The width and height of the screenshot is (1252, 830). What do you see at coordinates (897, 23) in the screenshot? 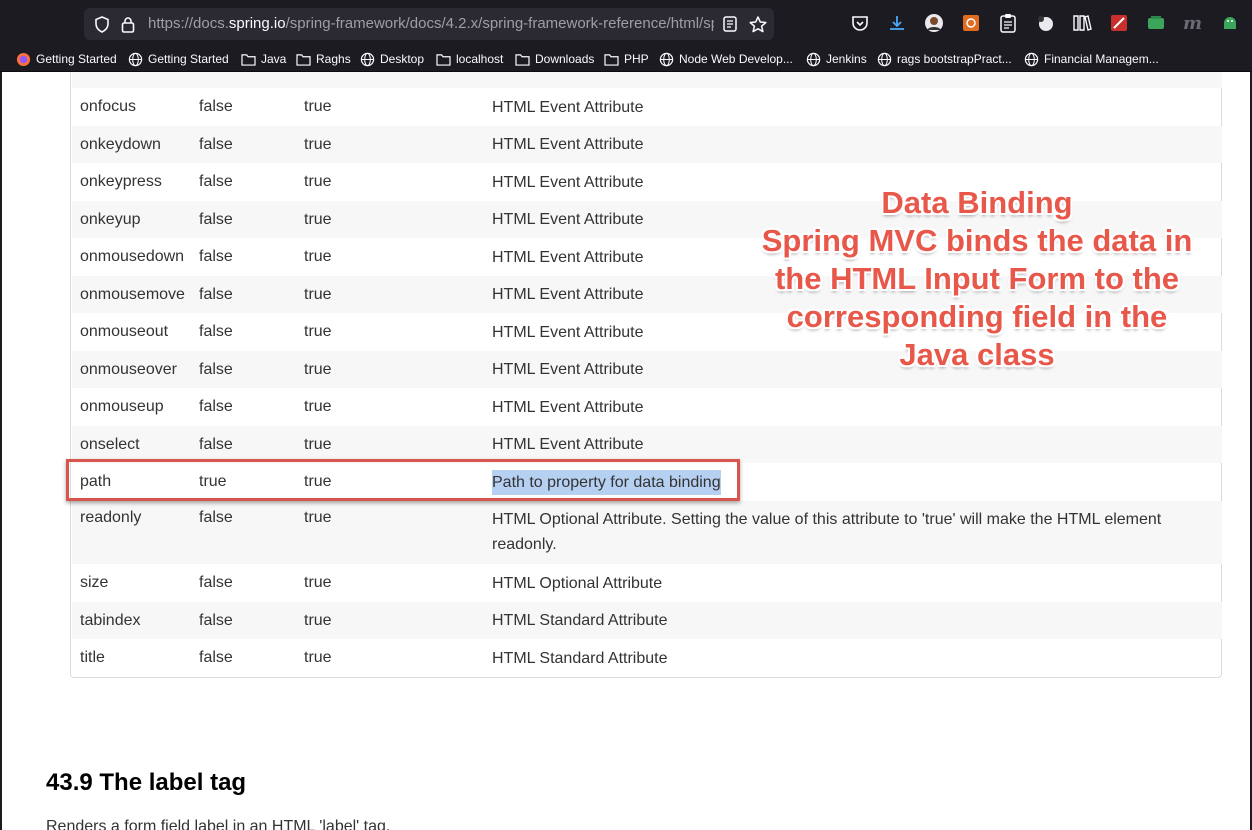
I see `downloads-icon` at bounding box center [897, 23].